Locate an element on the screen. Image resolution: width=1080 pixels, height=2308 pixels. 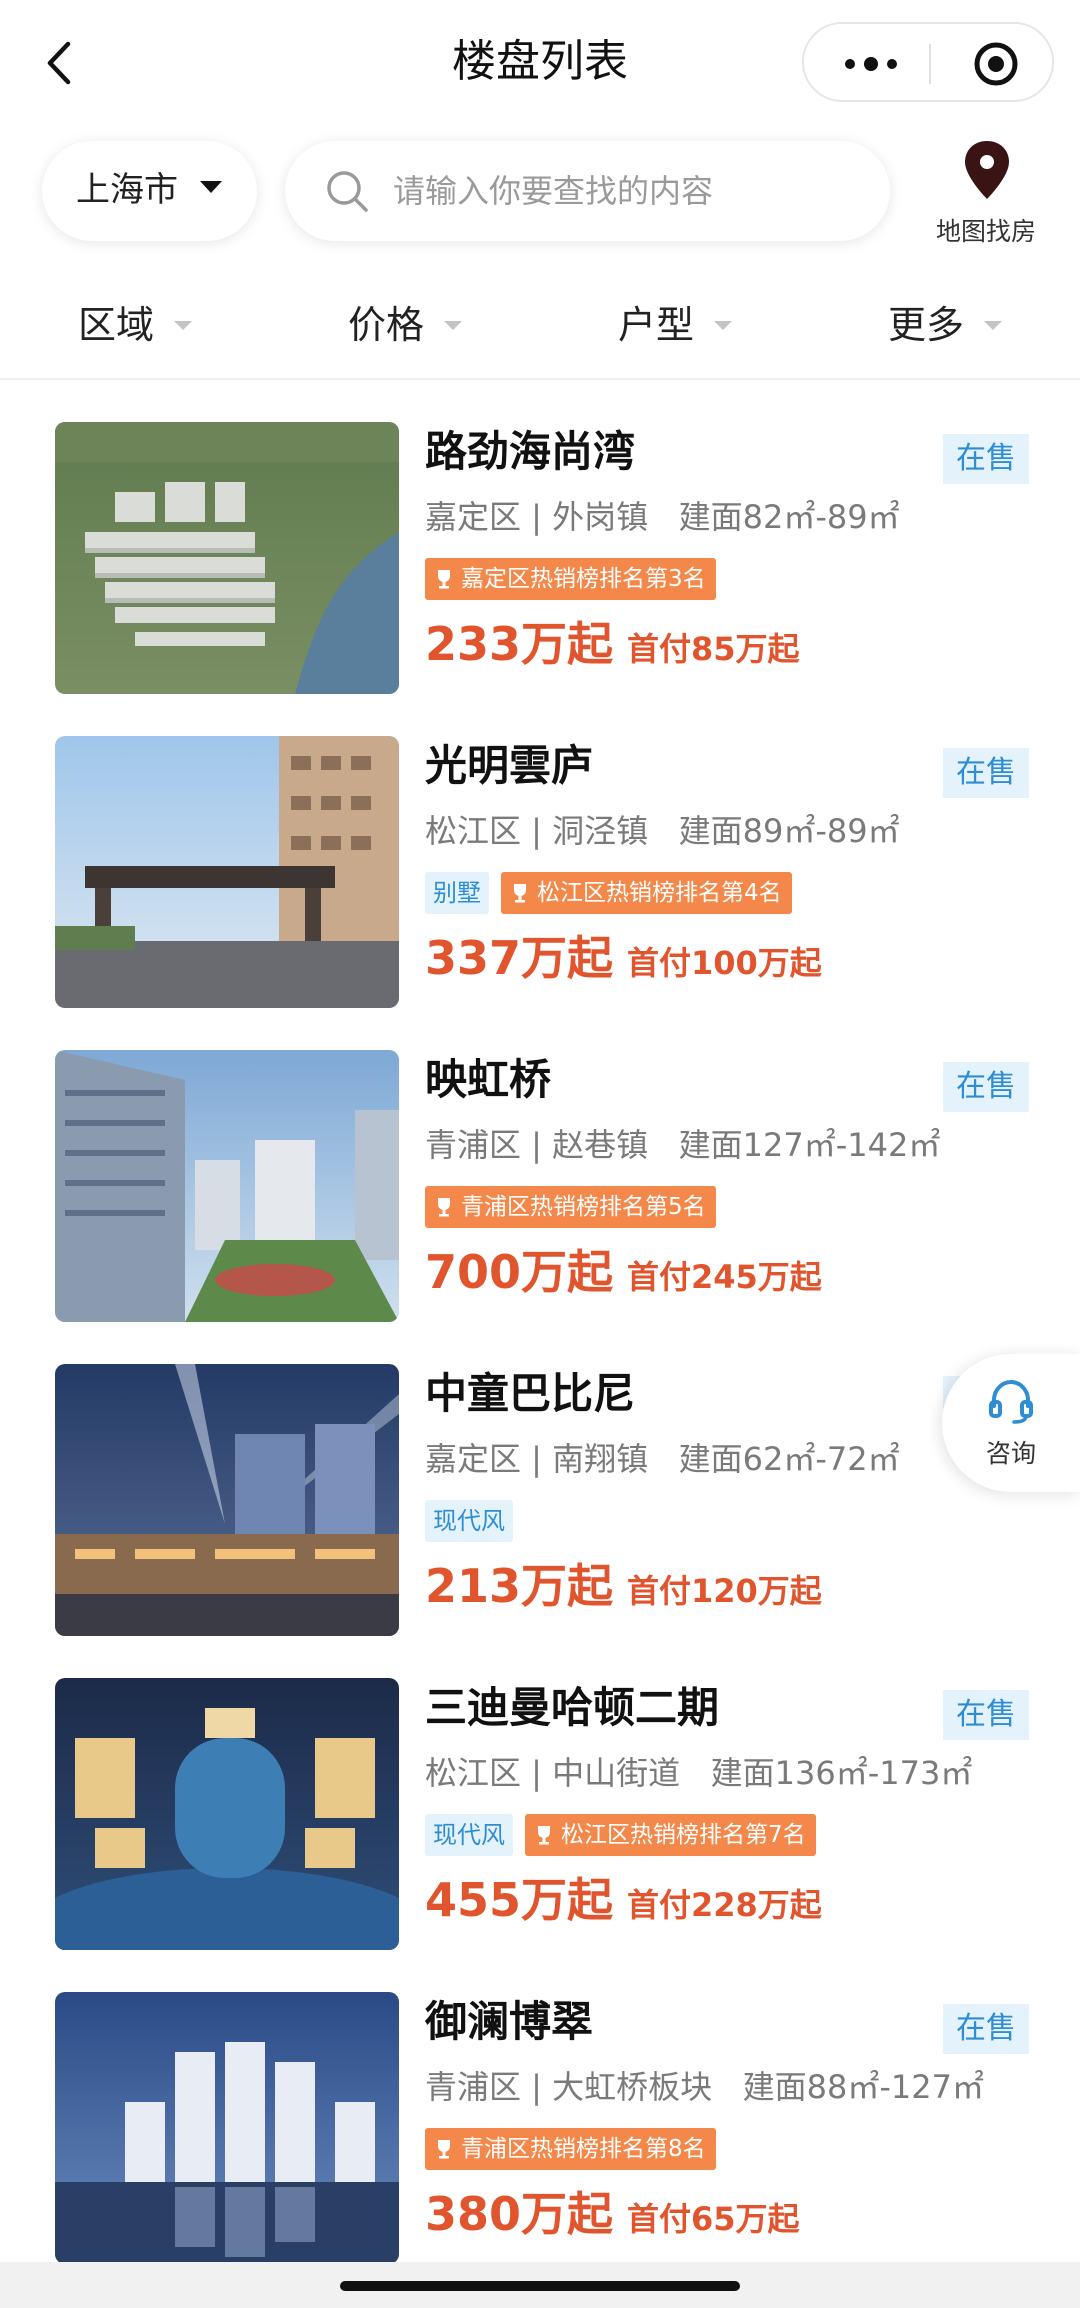
listing-price: 233万起 is located at coordinates (519, 644).